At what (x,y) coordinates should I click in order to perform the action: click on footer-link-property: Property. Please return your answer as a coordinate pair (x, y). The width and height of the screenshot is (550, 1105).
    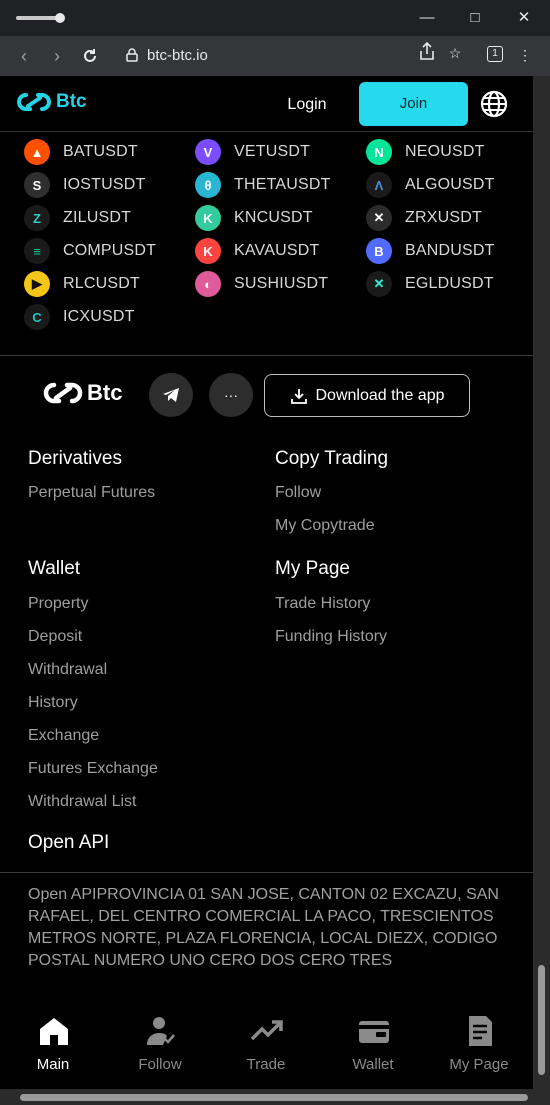
    Looking at the image, I should click on (58, 604).